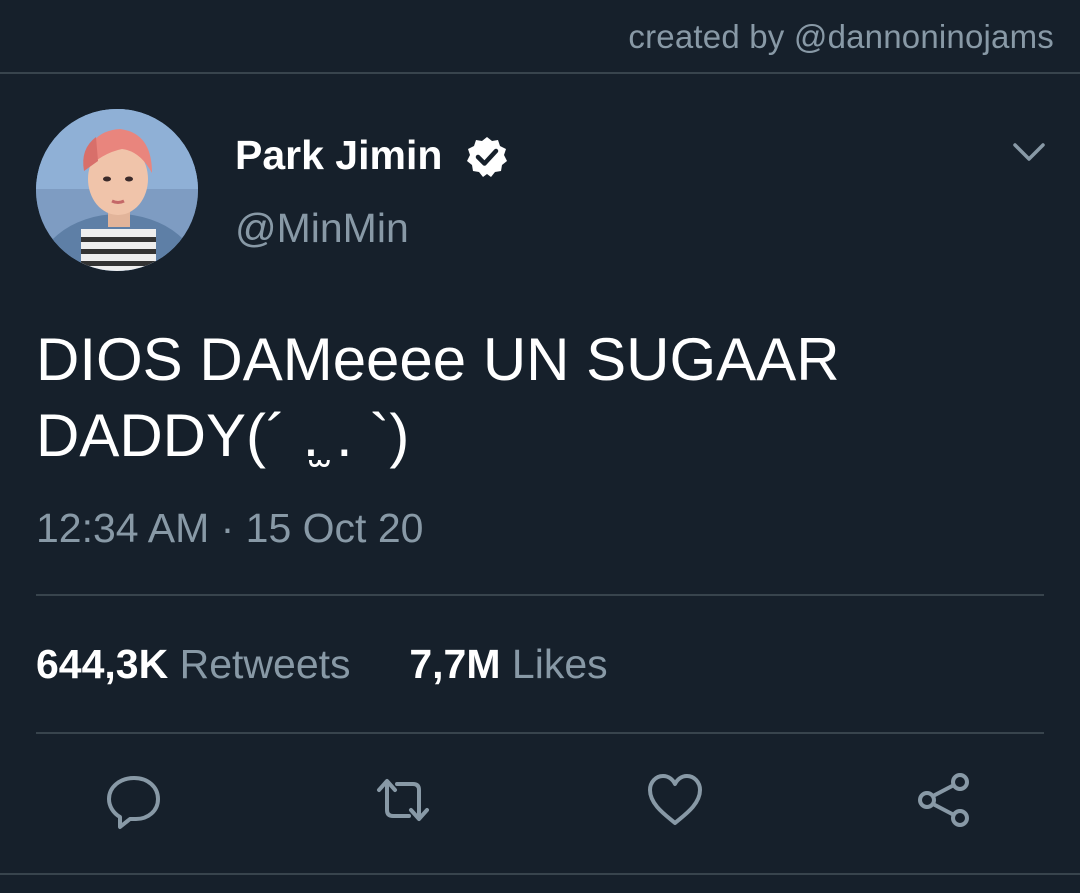 This screenshot has width=1080, height=893. I want to click on retweet-icon, so click(403, 800).